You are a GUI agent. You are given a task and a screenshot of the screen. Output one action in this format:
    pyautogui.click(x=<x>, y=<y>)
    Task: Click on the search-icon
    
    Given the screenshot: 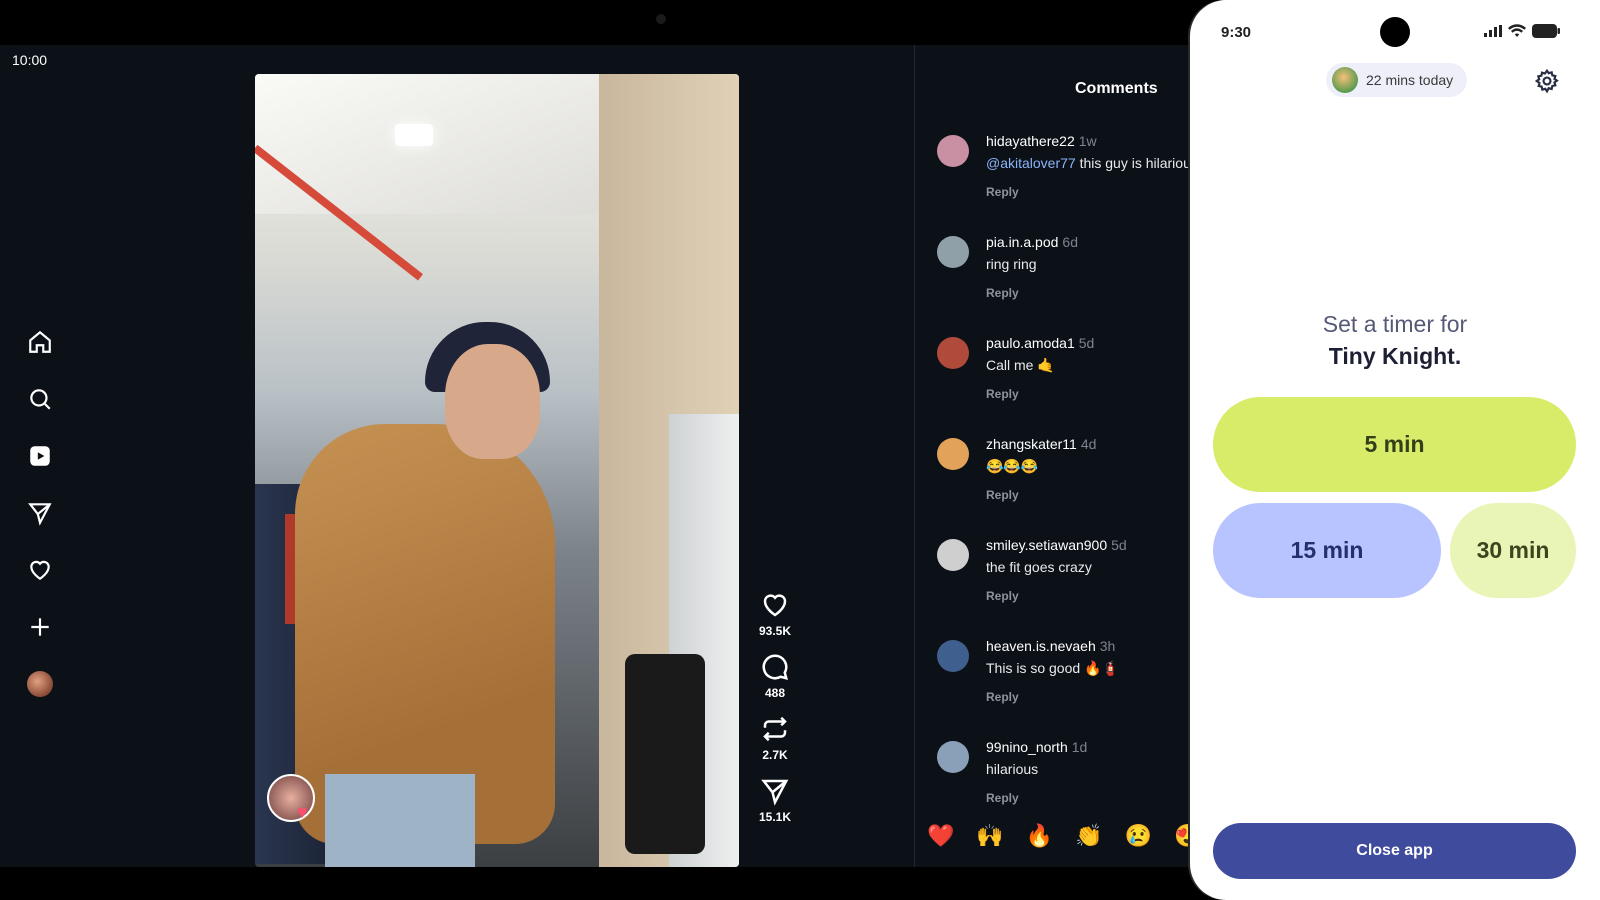 What is the action you would take?
    pyautogui.click(x=40, y=399)
    